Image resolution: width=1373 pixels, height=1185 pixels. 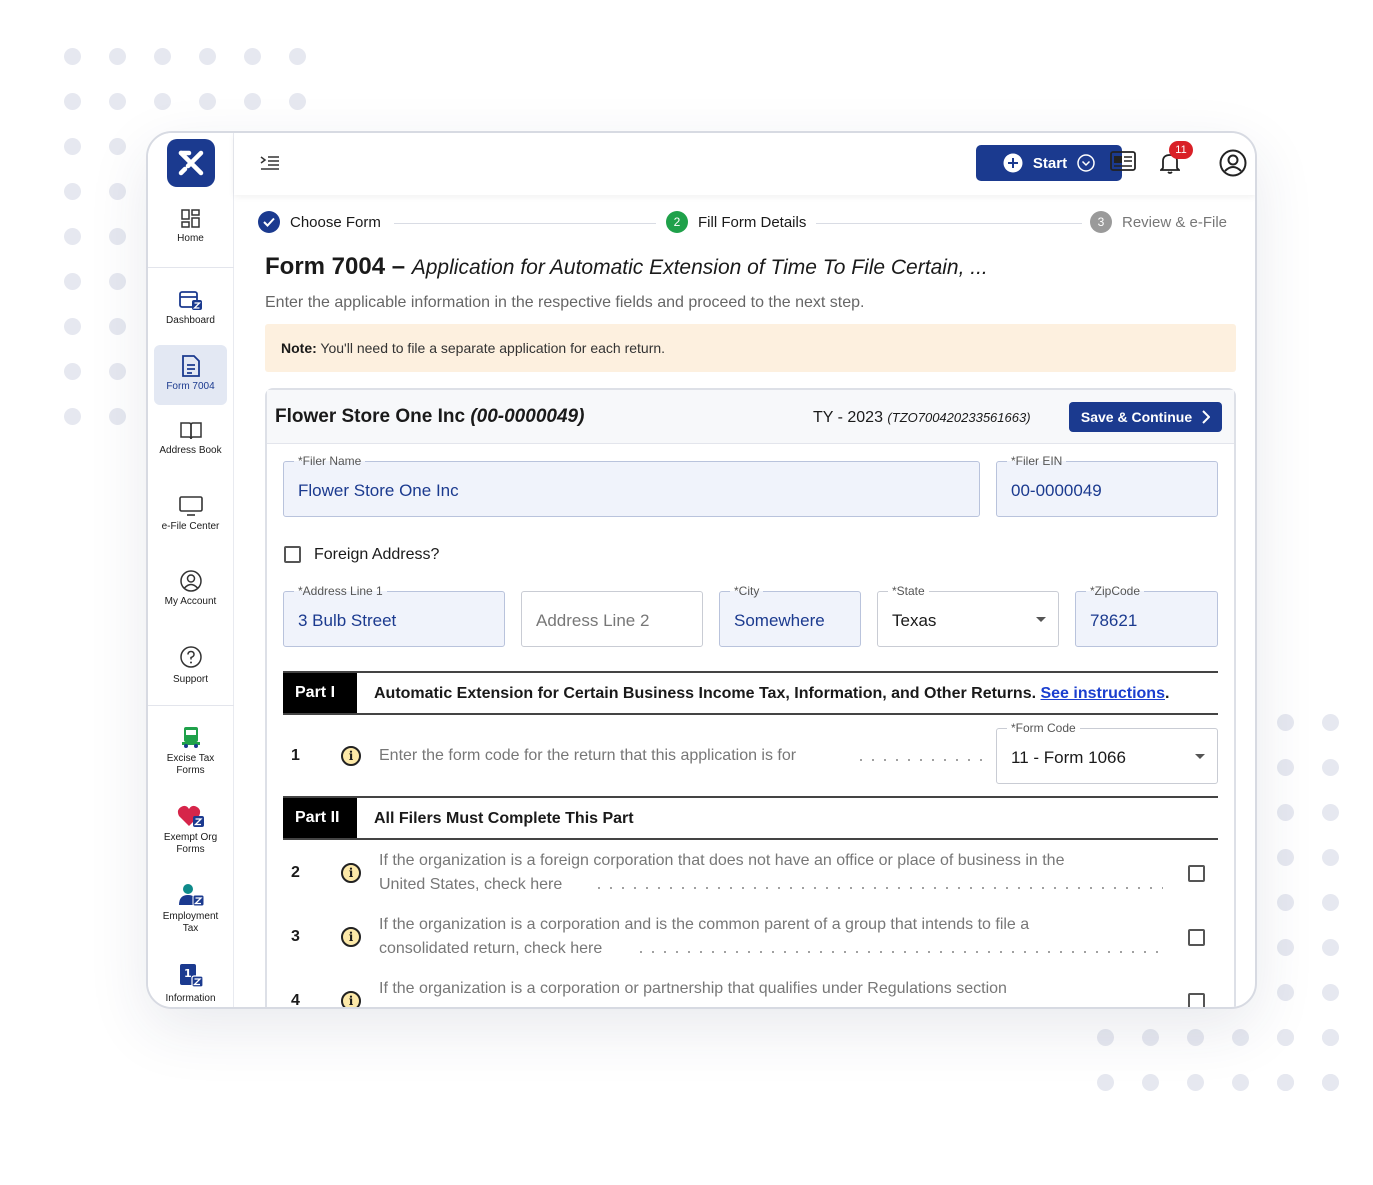 What do you see at coordinates (190, 366) in the screenshot?
I see `document-icon` at bounding box center [190, 366].